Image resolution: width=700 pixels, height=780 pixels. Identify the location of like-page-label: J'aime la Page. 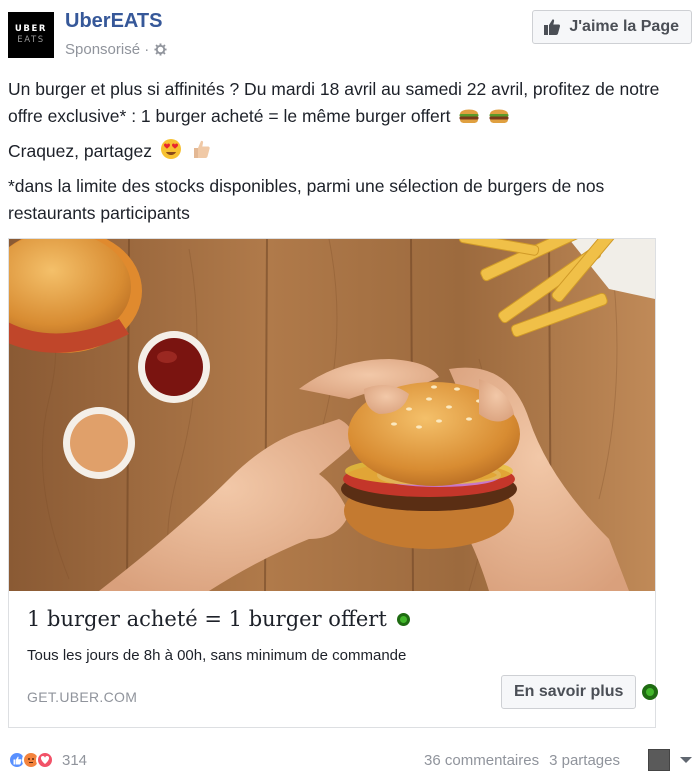
(624, 26).